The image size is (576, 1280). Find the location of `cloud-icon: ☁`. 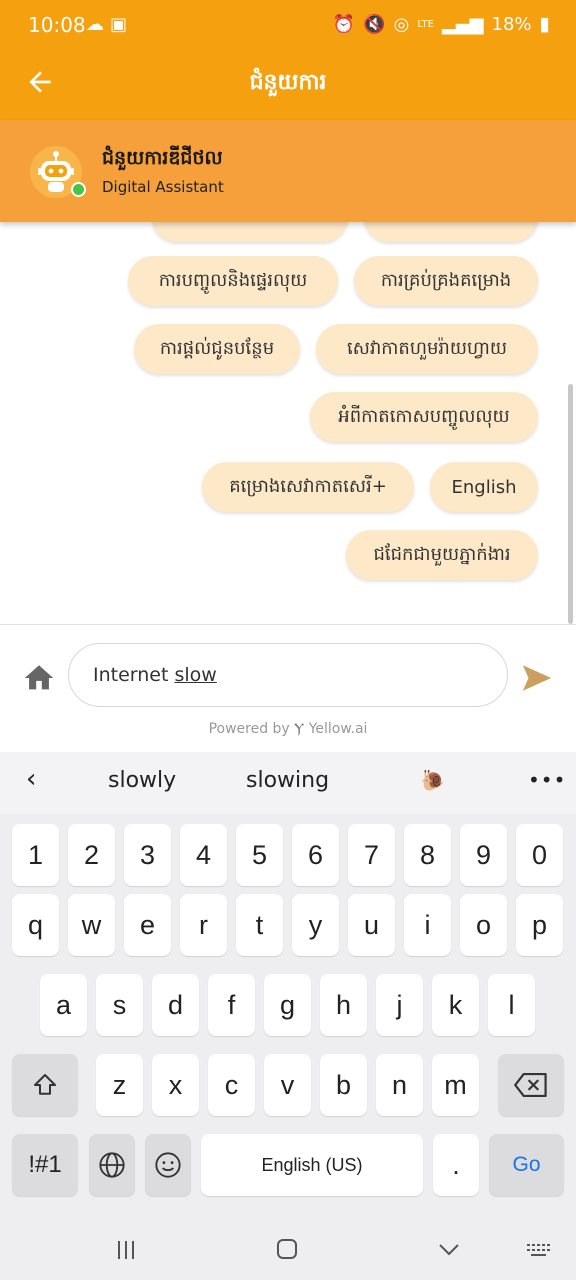

cloud-icon: ☁ is located at coordinates (98, 24).